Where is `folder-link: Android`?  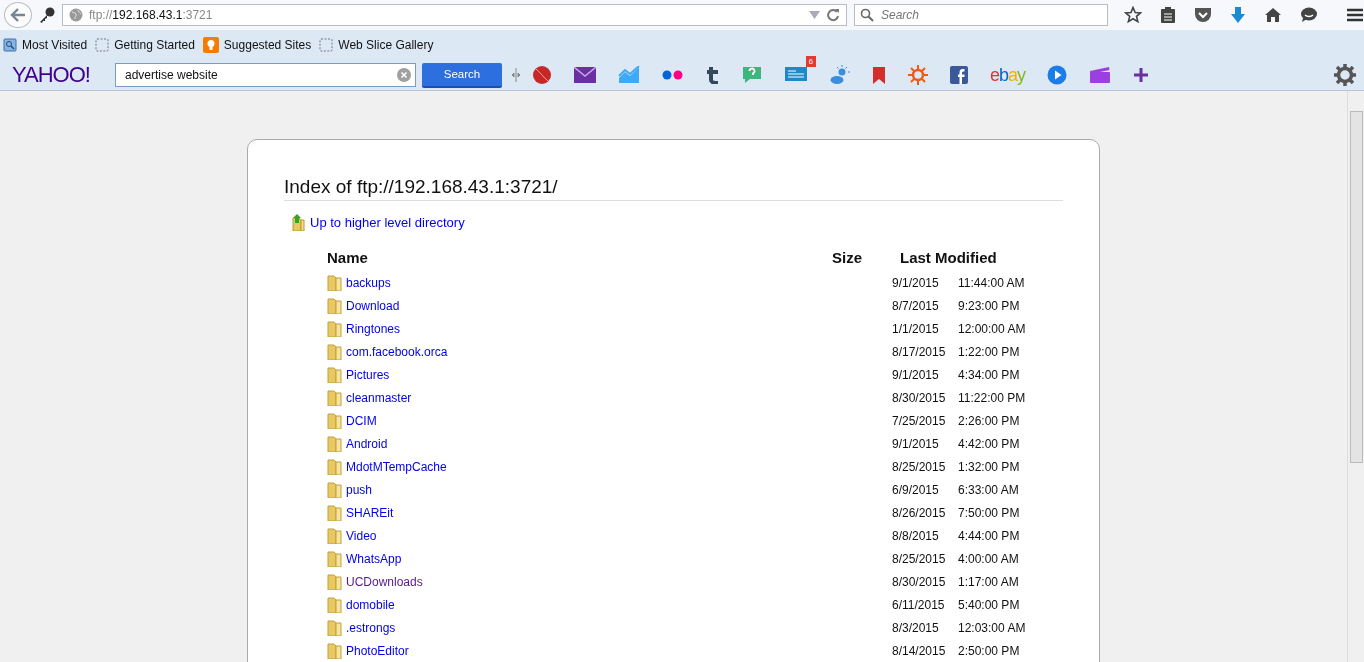
folder-link: Android is located at coordinates (367, 443).